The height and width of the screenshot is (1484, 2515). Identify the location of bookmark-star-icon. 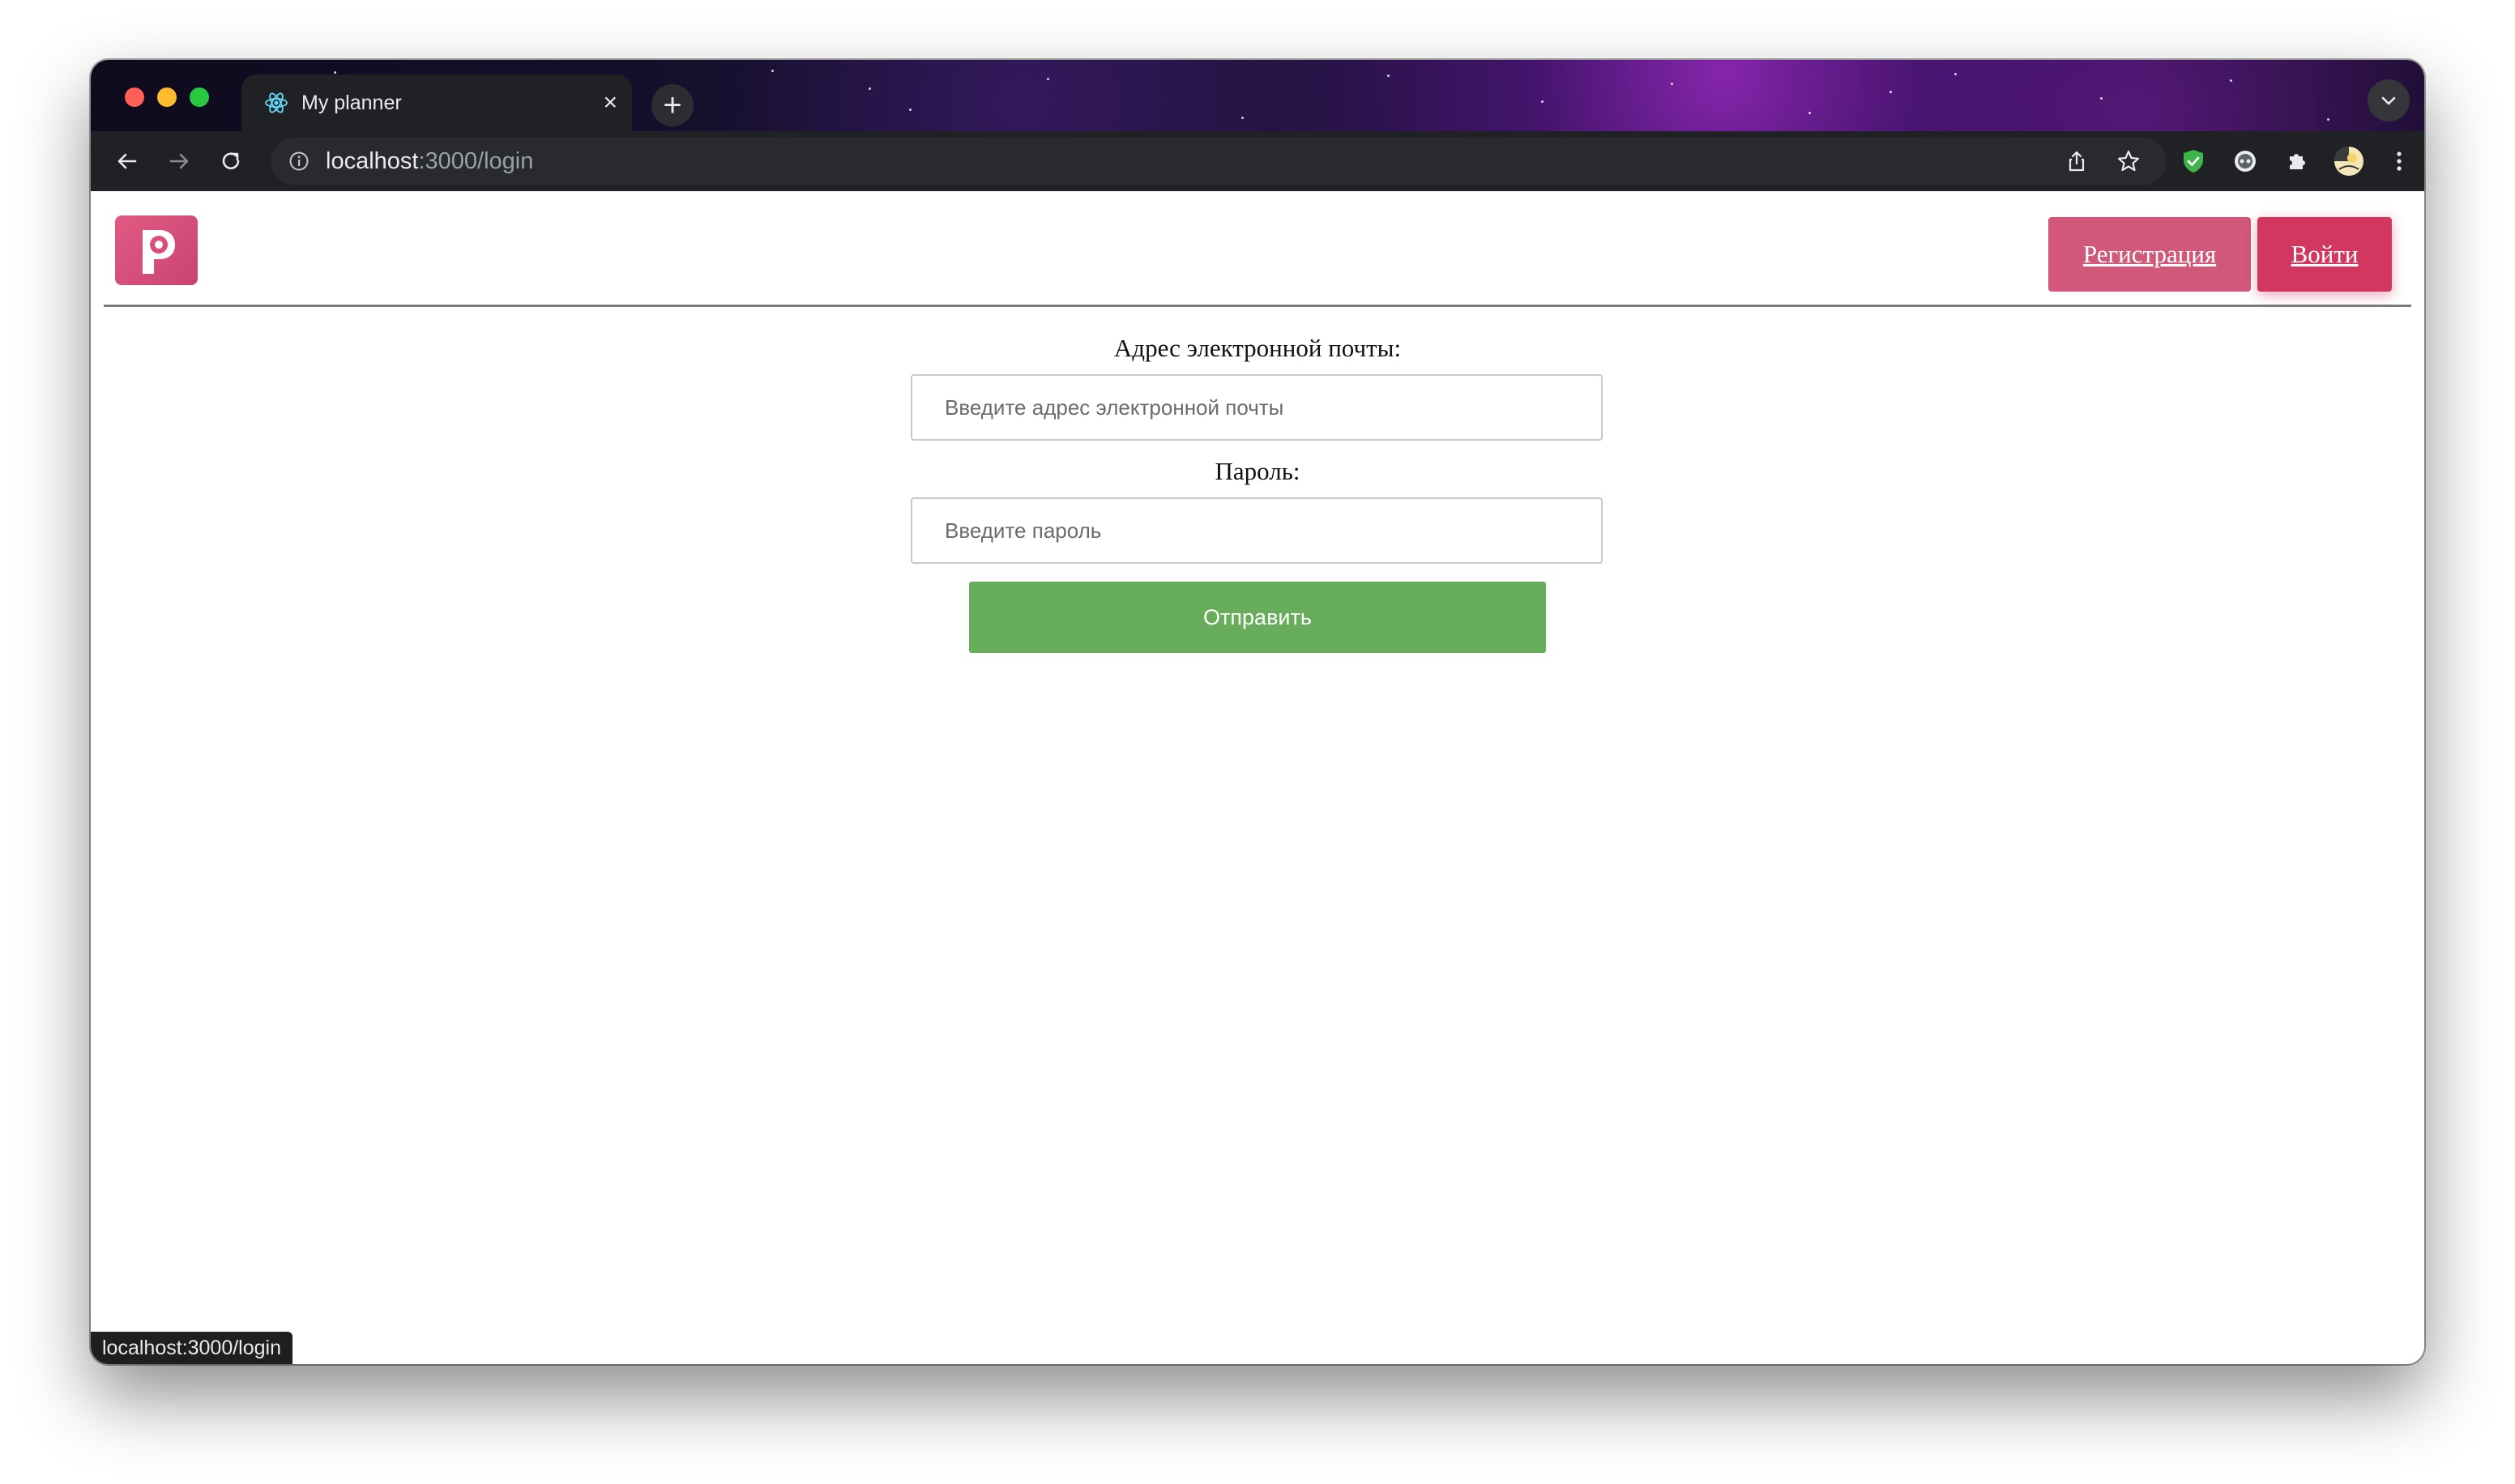
(2129, 161).